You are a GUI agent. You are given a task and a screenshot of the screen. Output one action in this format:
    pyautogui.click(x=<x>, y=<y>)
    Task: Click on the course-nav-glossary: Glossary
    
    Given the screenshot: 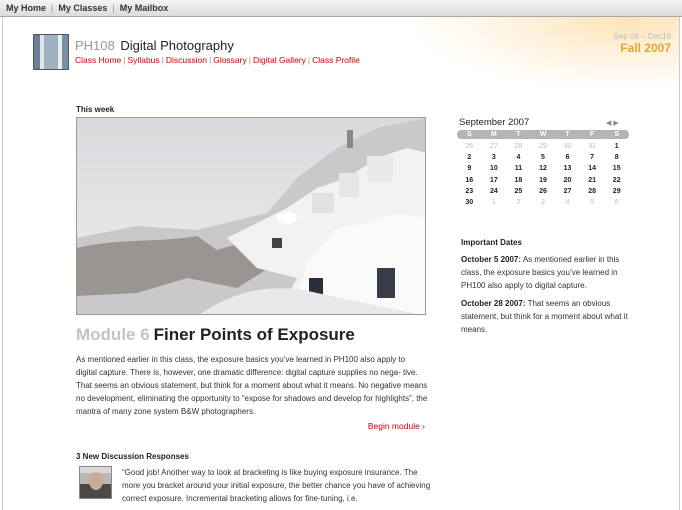 What is the action you would take?
    pyautogui.click(x=230, y=60)
    